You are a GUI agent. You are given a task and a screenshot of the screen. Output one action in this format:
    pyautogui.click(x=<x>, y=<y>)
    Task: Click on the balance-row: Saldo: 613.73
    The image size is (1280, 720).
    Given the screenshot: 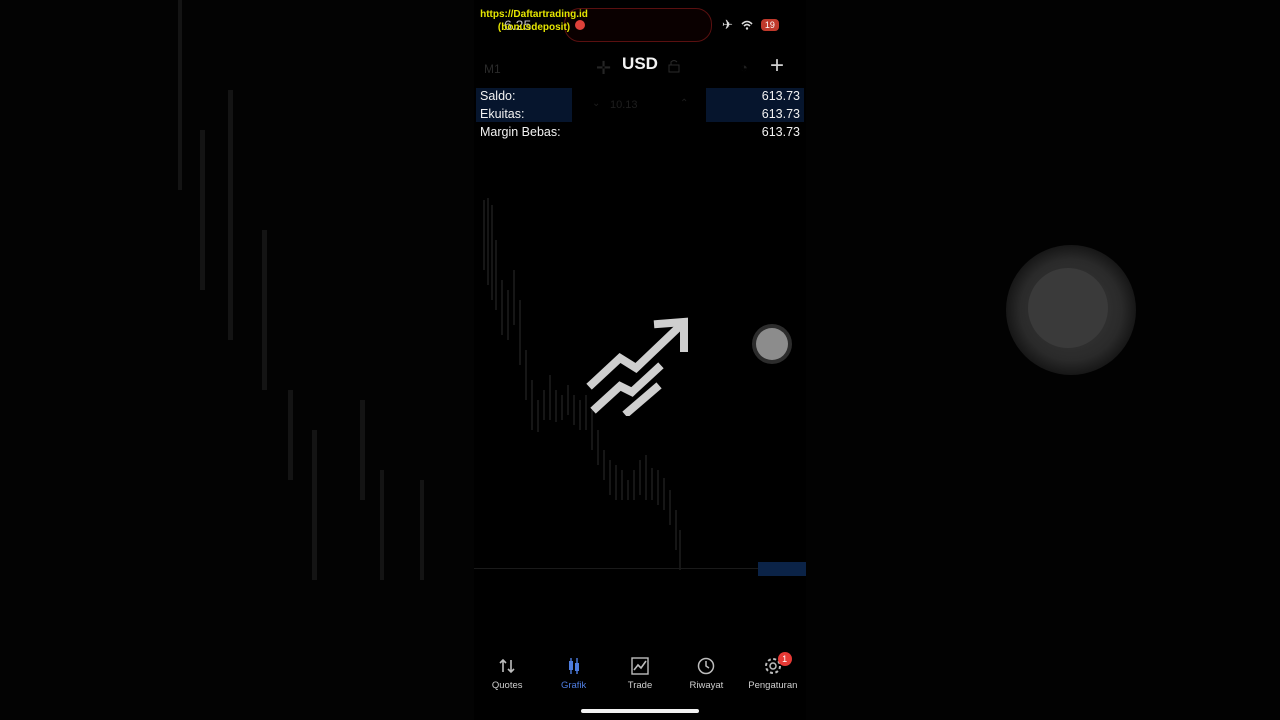 What is the action you would take?
    pyautogui.click(x=640, y=98)
    